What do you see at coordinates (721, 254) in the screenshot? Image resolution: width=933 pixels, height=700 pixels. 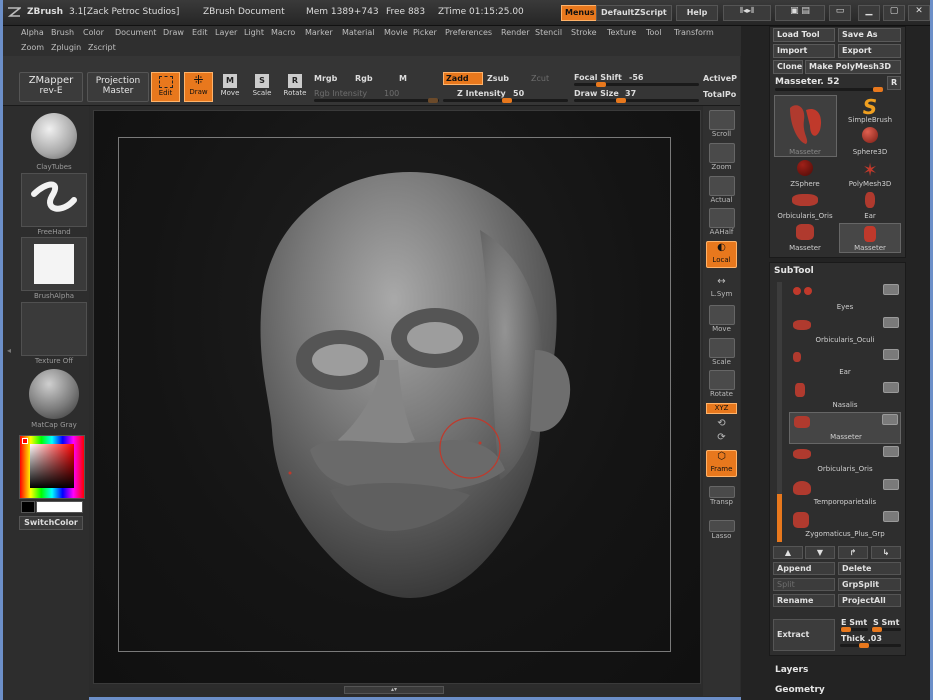 I see `local-button: ◐ Local` at bounding box center [721, 254].